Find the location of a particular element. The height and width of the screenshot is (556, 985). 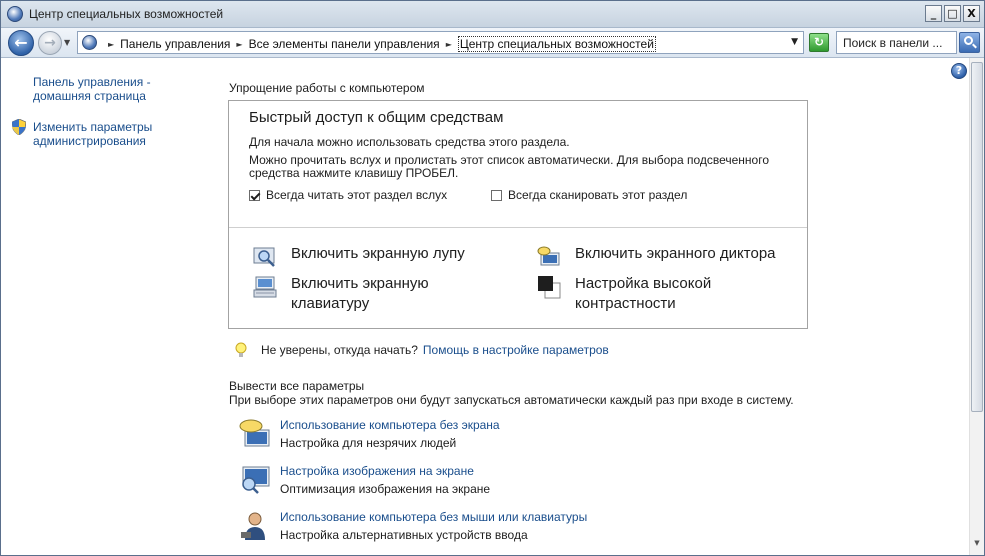

quick-access-title: Быстрый доступ к общим средствам is located at coordinates (376, 117).